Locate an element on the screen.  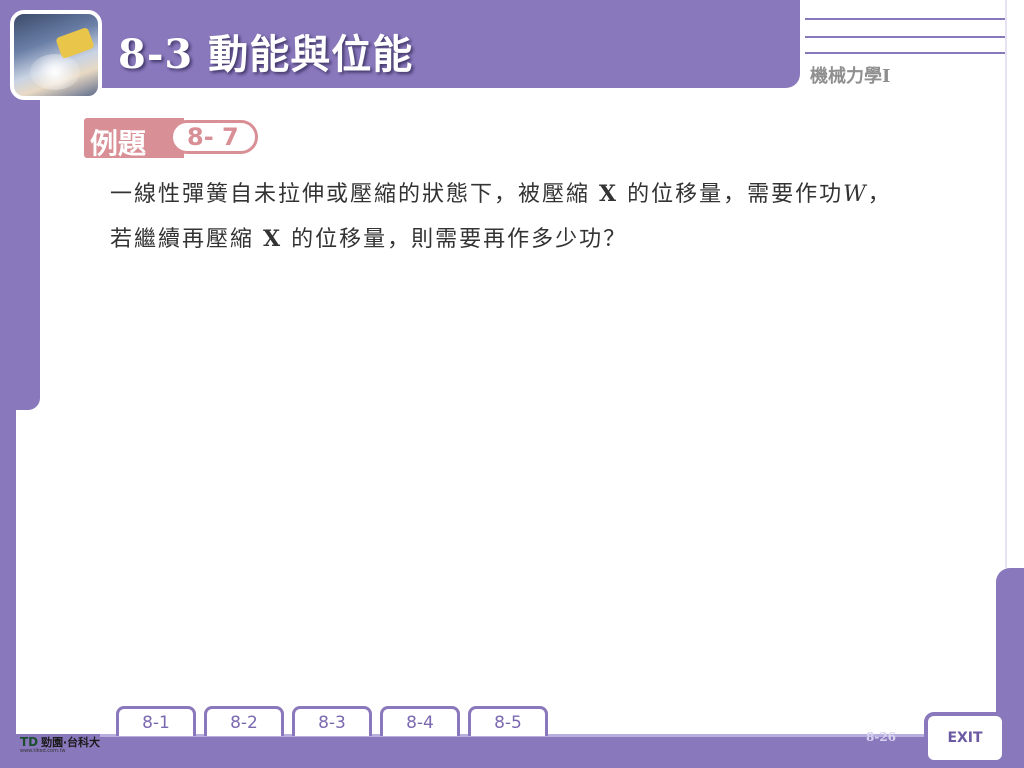
tab-8-5: 8-5 is located at coordinates (508, 721).